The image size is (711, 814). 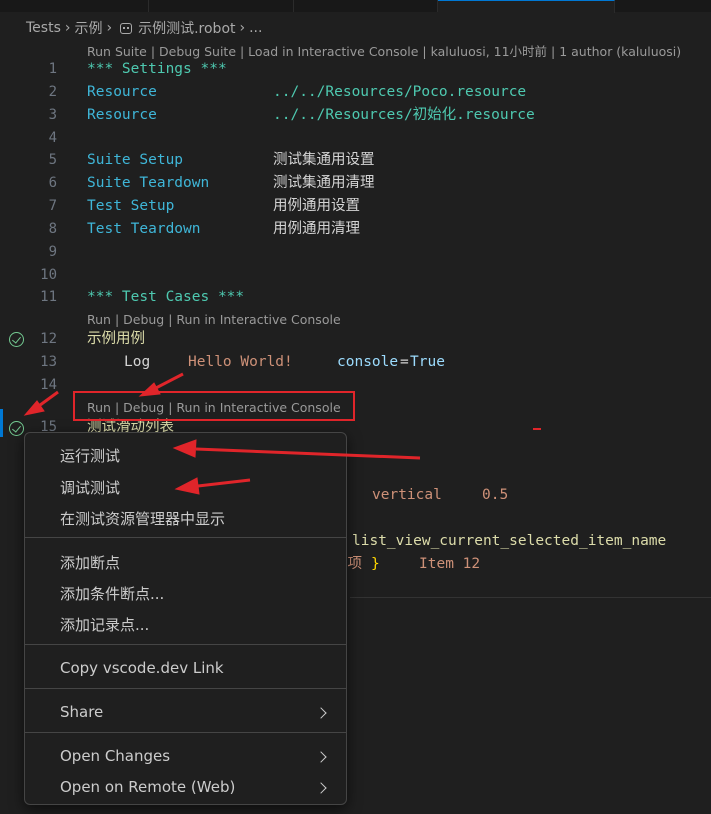 What do you see at coordinates (450, 564) in the screenshot?
I see `keyword-argument: Item 12` at bounding box center [450, 564].